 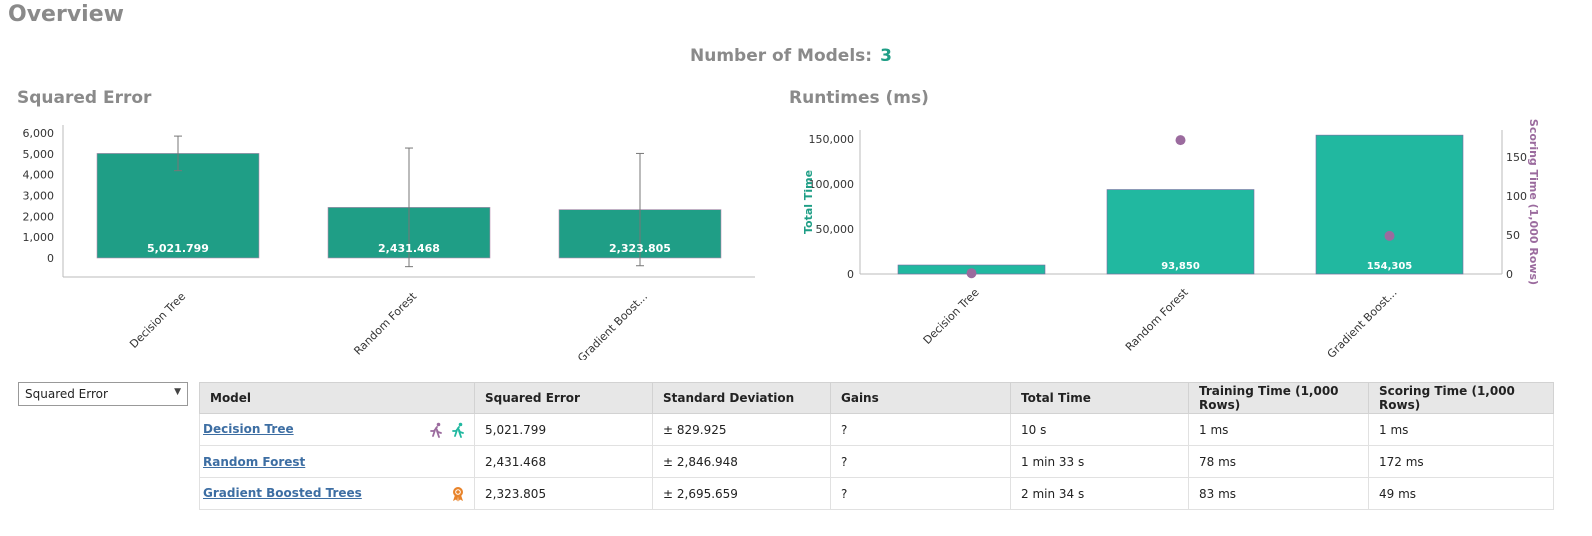 What do you see at coordinates (178, 248) in the screenshot?
I see `data-label: 5,021.799` at bounding box center [178, 248].